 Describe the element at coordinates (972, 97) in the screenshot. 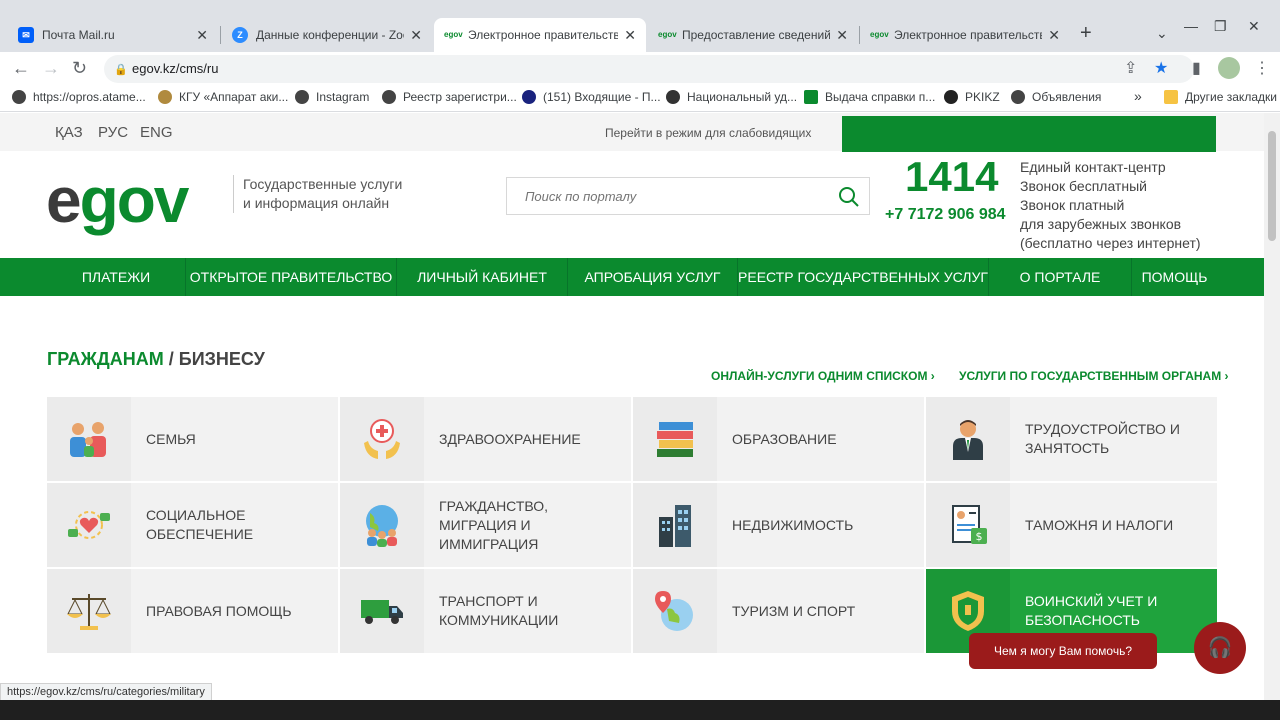

I see `bookmark-item: PKIKZ` at that location.